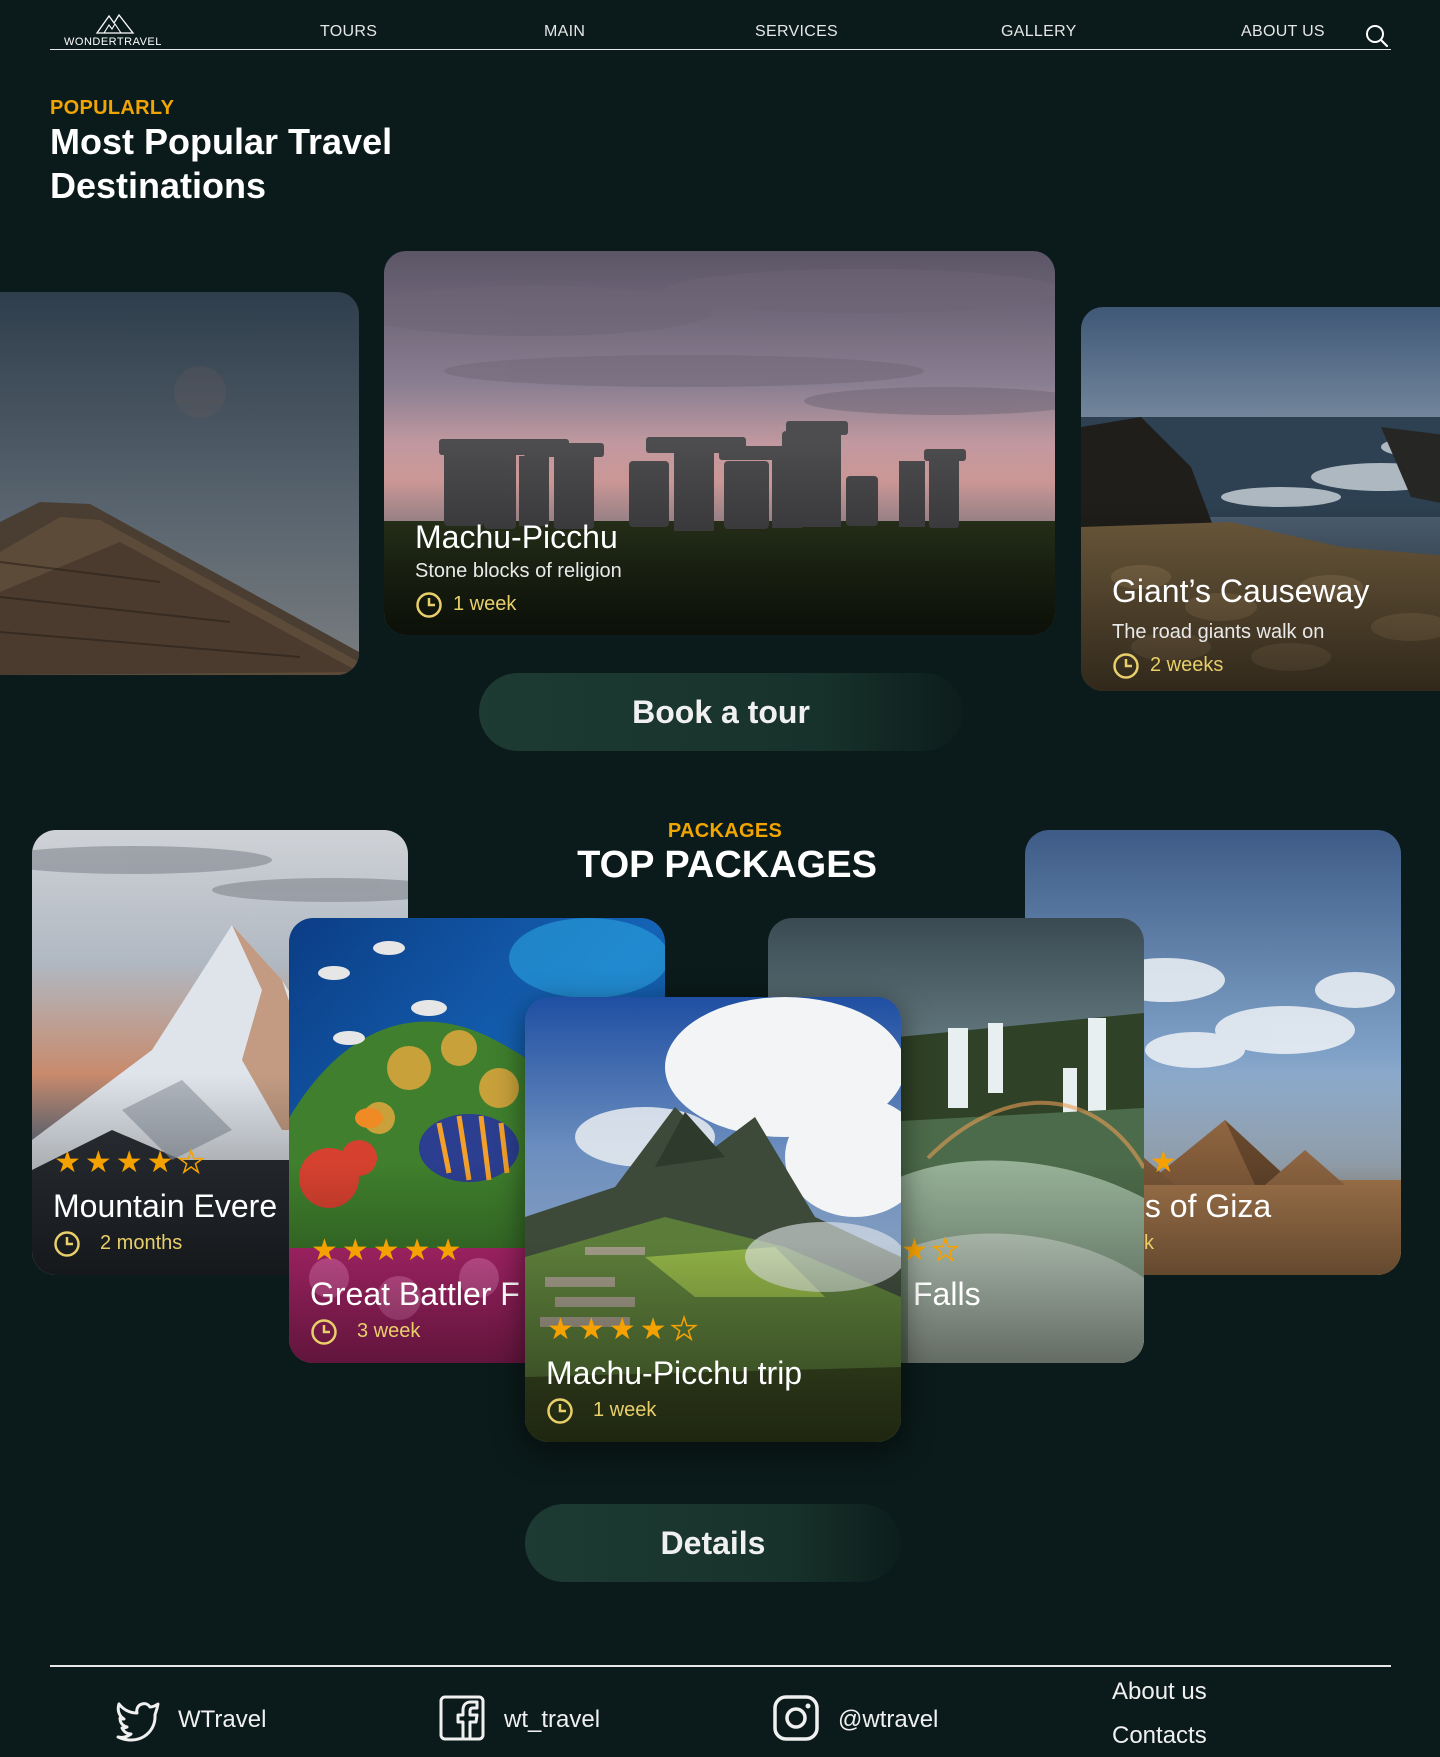 The image size is (1440, 1757). I want to click on instagram-link: @wtravel, so click(902, 1719).